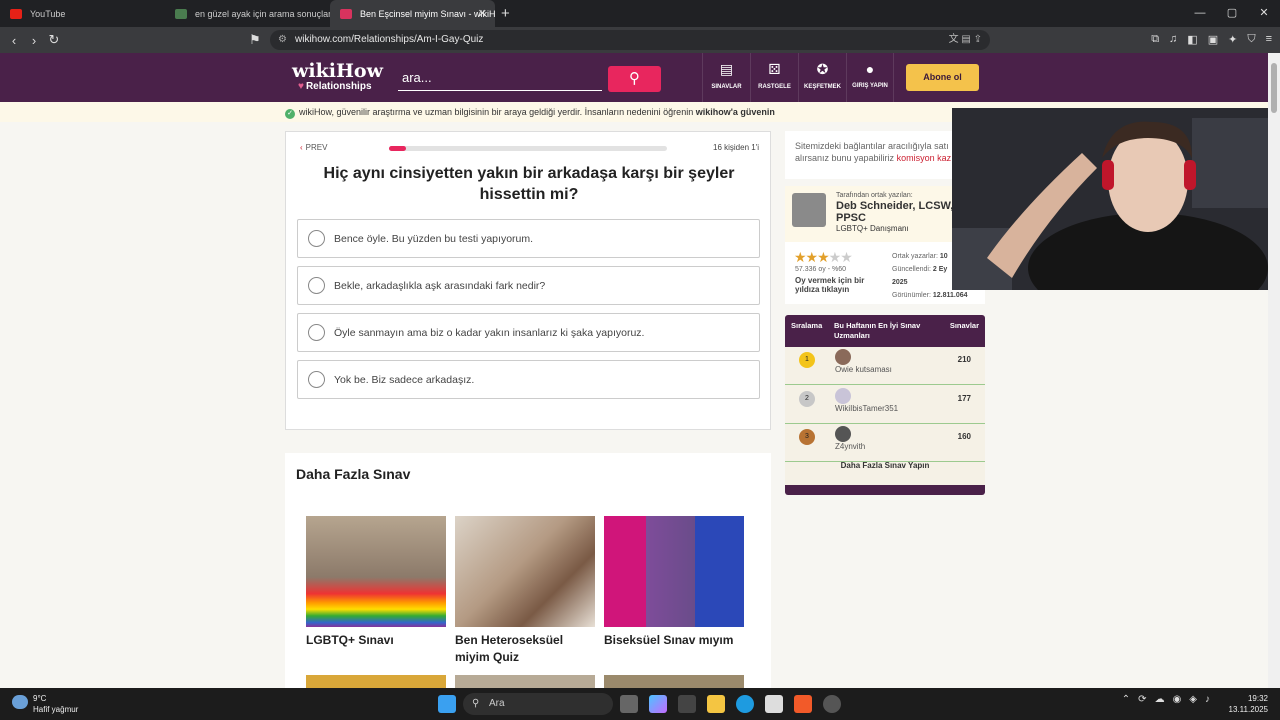 This screenshot has height=720, width=1280. Describe the element at coordinates (1232, 39) in the screenshot. I see `leo-icon: ✦` at that location.